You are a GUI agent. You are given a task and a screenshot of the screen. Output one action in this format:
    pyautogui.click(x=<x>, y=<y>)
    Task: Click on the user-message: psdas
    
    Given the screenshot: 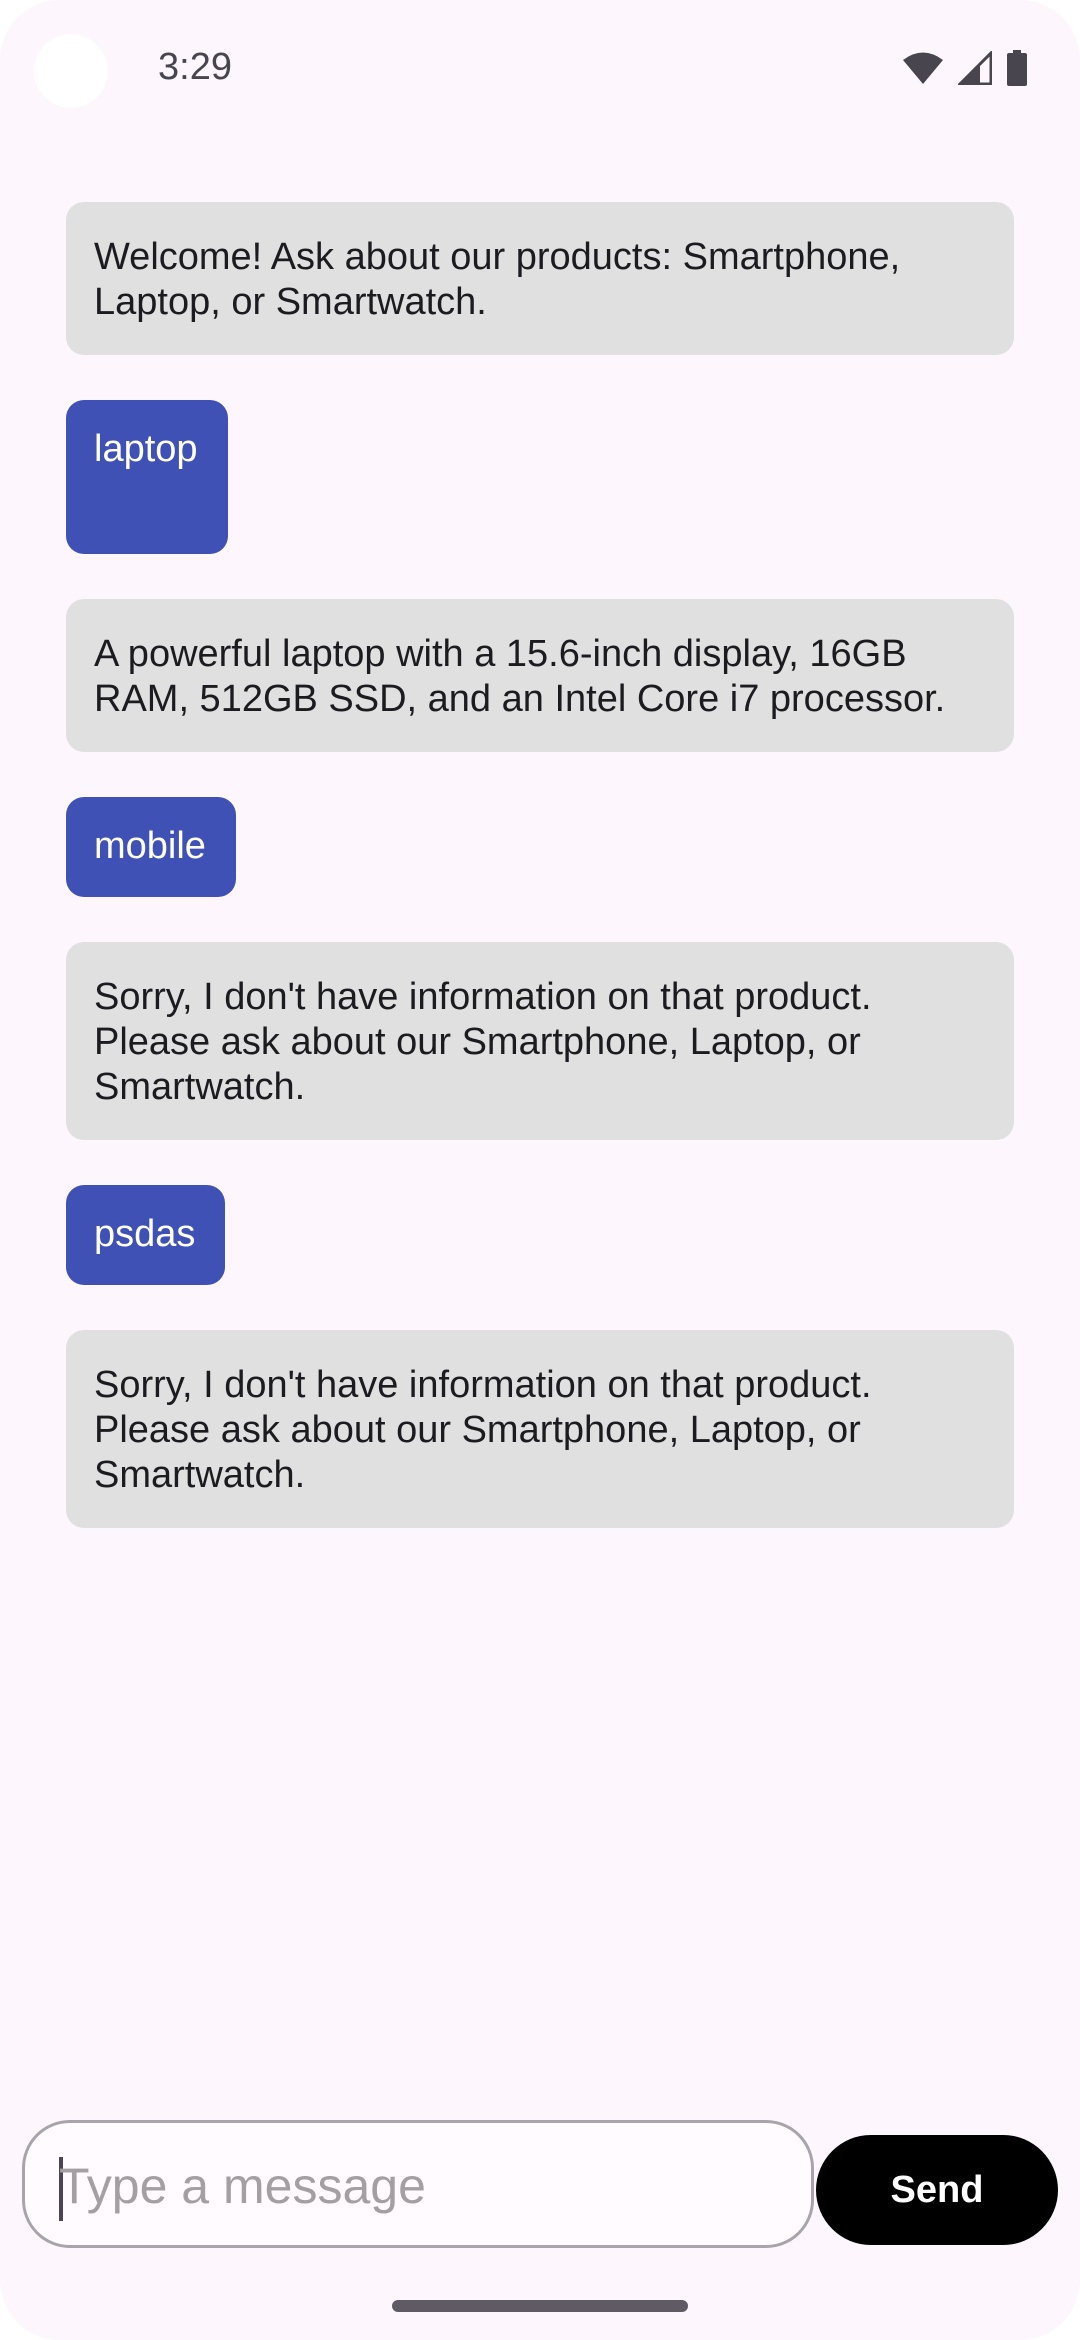 What is the action you would take?
    pyautogui.click(x=146, y=1235)
    